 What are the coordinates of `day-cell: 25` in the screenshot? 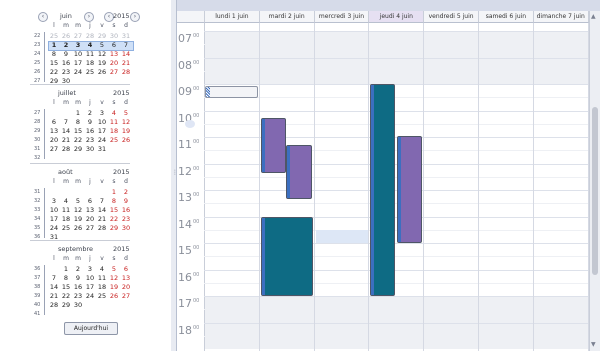 It's located at (114, 140).